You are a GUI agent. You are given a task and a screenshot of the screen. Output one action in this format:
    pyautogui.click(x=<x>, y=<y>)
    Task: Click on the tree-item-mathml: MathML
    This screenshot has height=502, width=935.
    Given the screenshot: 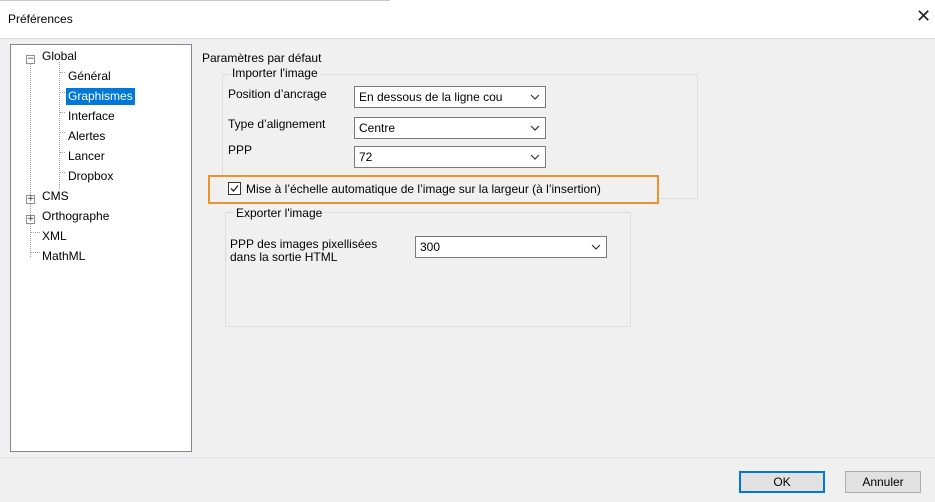 What is the action you would take?
    pyautogui.click(x=63, y=256)
    